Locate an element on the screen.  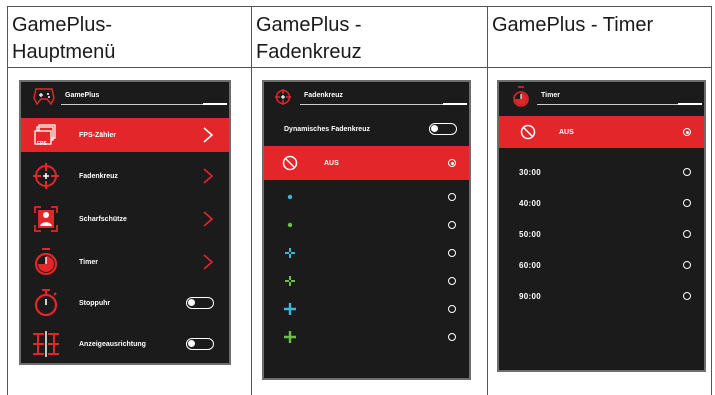
dynamic-crosshair-toggle is located at coordinates (443, 129).